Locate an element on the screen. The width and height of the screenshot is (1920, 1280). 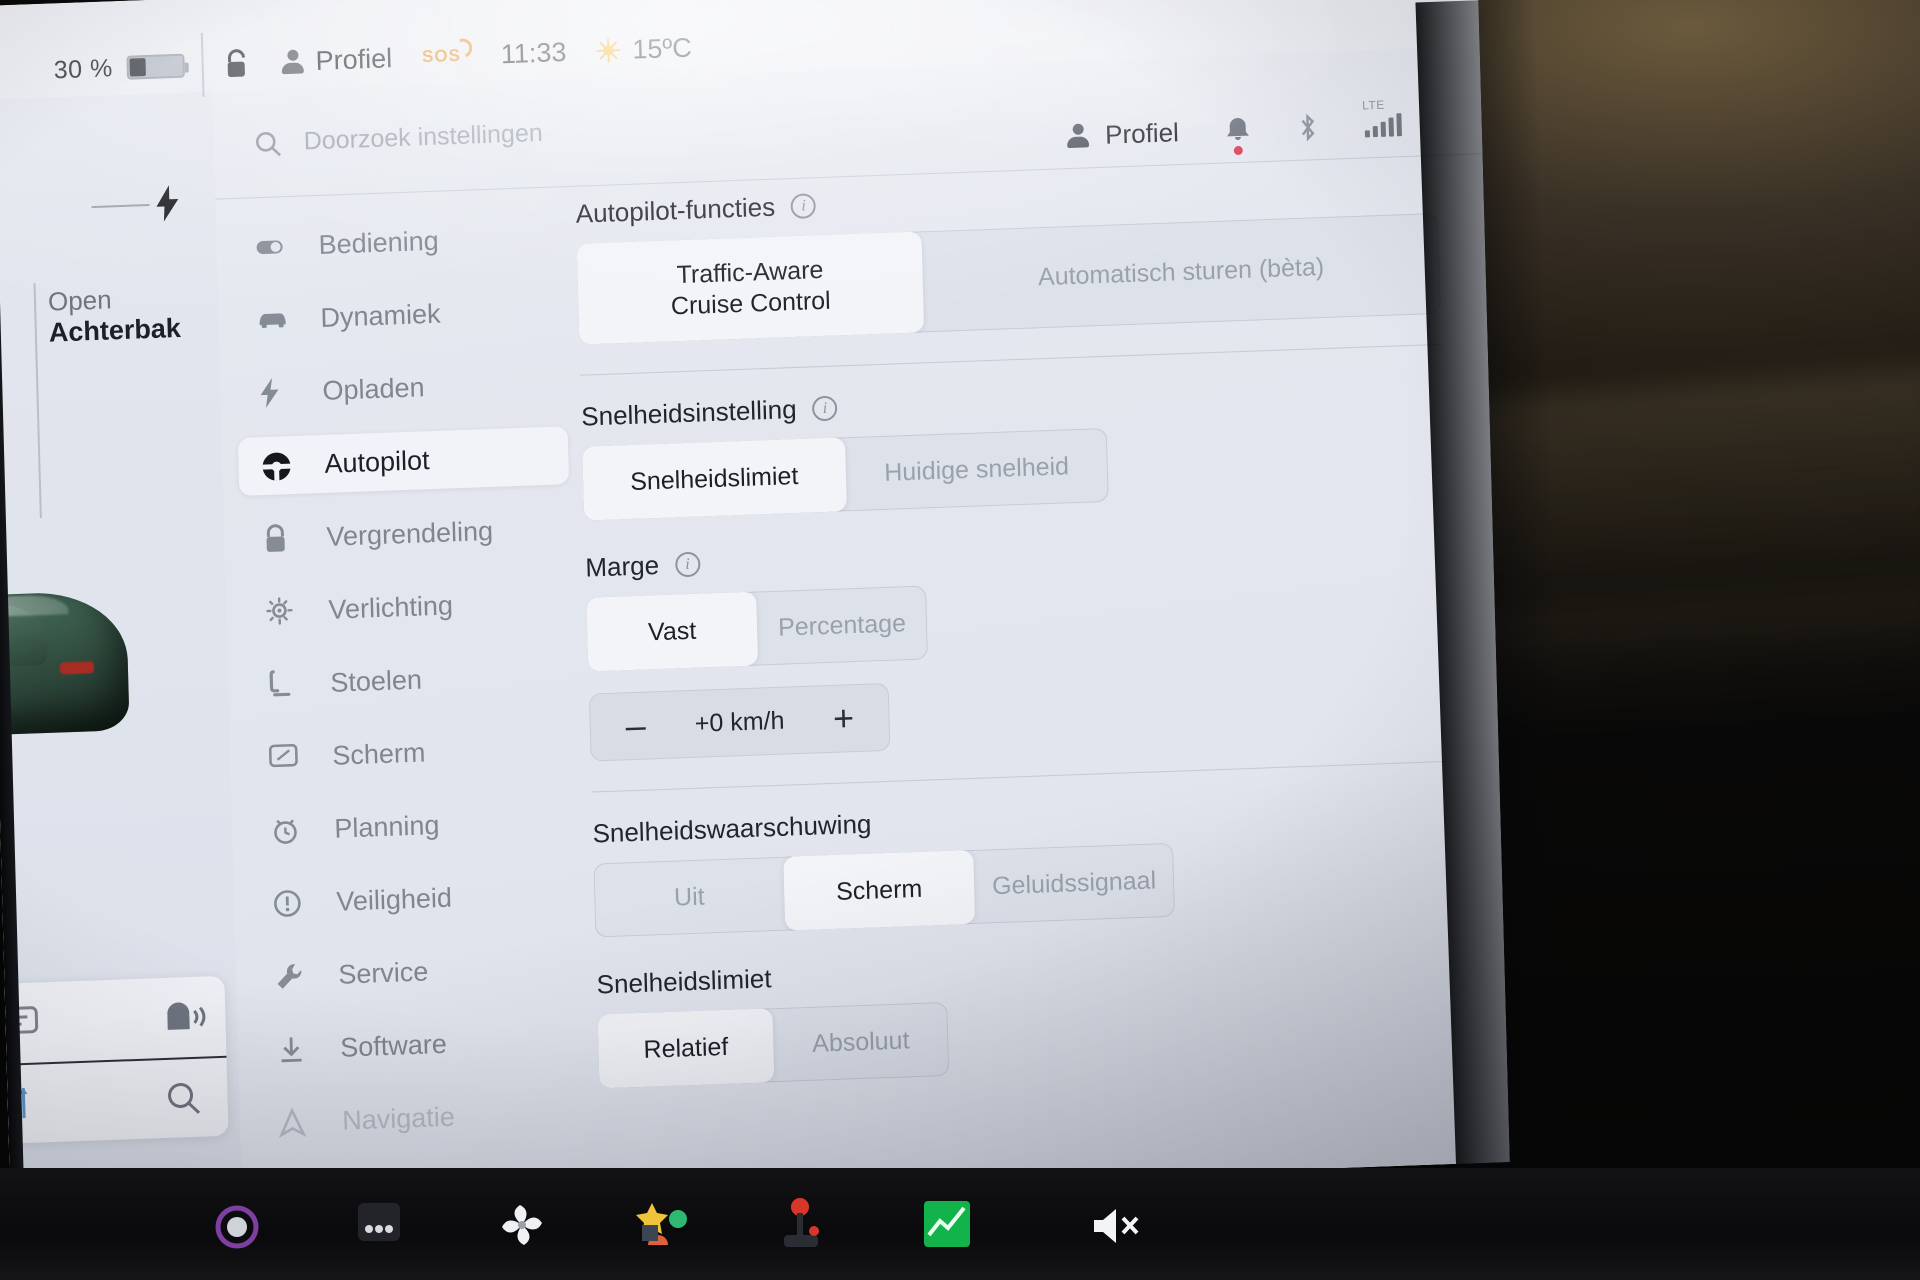
sos-button: SOS is located at coordinates (446, 56).